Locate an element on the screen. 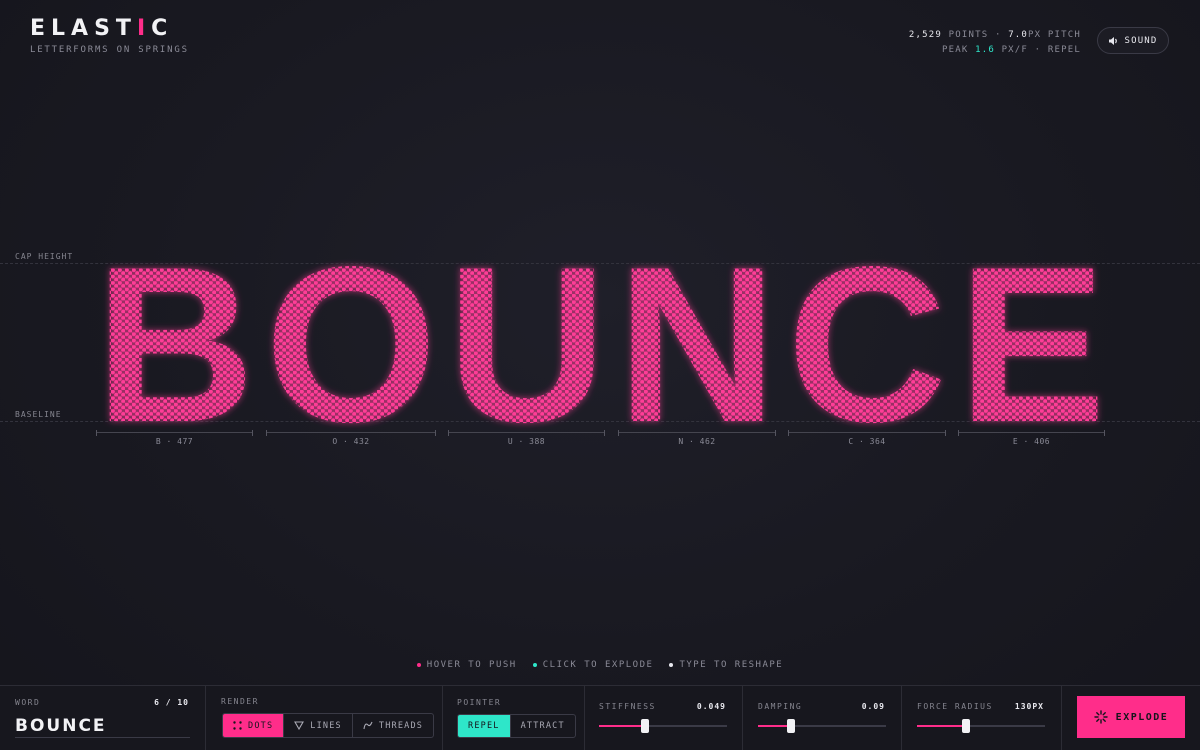  stats-line-2: PEAK 1.6 PX/F · REPEL is located at coordinates (1011, 50).